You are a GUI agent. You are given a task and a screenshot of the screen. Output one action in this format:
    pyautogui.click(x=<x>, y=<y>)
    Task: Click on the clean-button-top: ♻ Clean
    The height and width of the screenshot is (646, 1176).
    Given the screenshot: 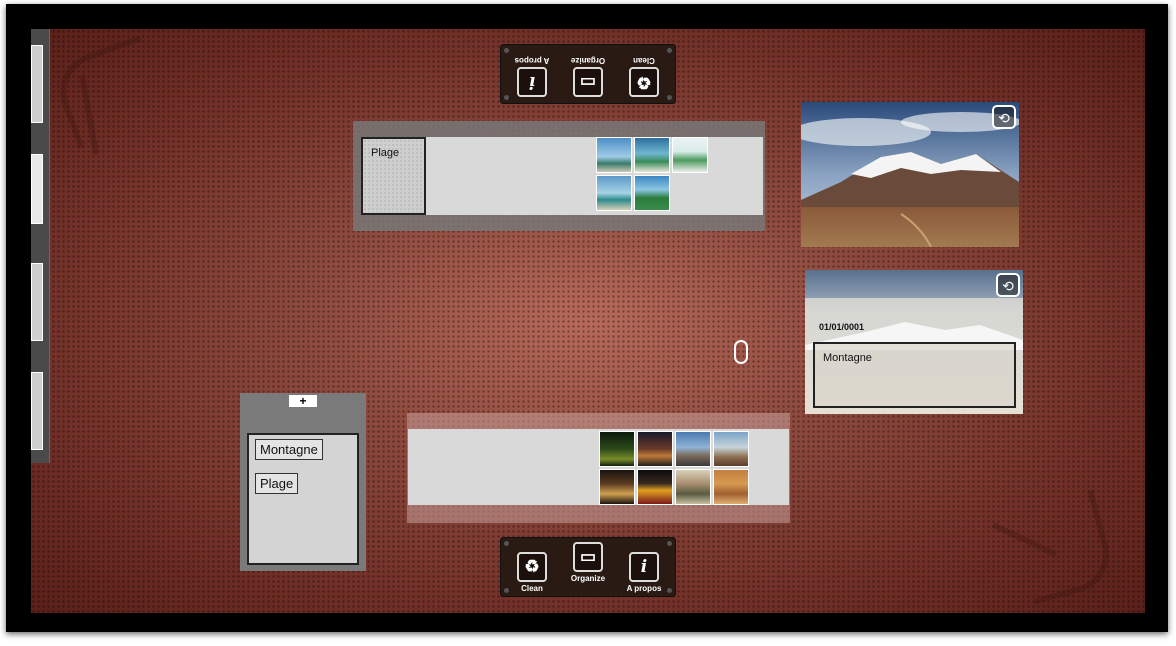 What is the action you would take?
    pyautogui.click(x=644, y=76)
    